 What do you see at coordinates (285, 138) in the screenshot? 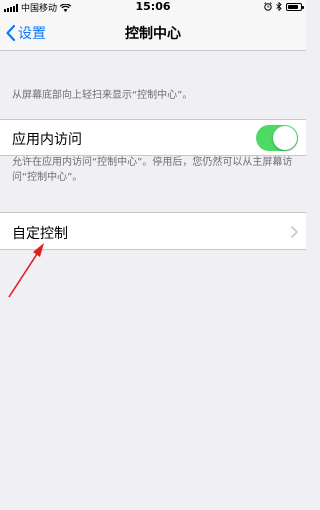
I see `toggle-knob` at bounding box center [285, 138].